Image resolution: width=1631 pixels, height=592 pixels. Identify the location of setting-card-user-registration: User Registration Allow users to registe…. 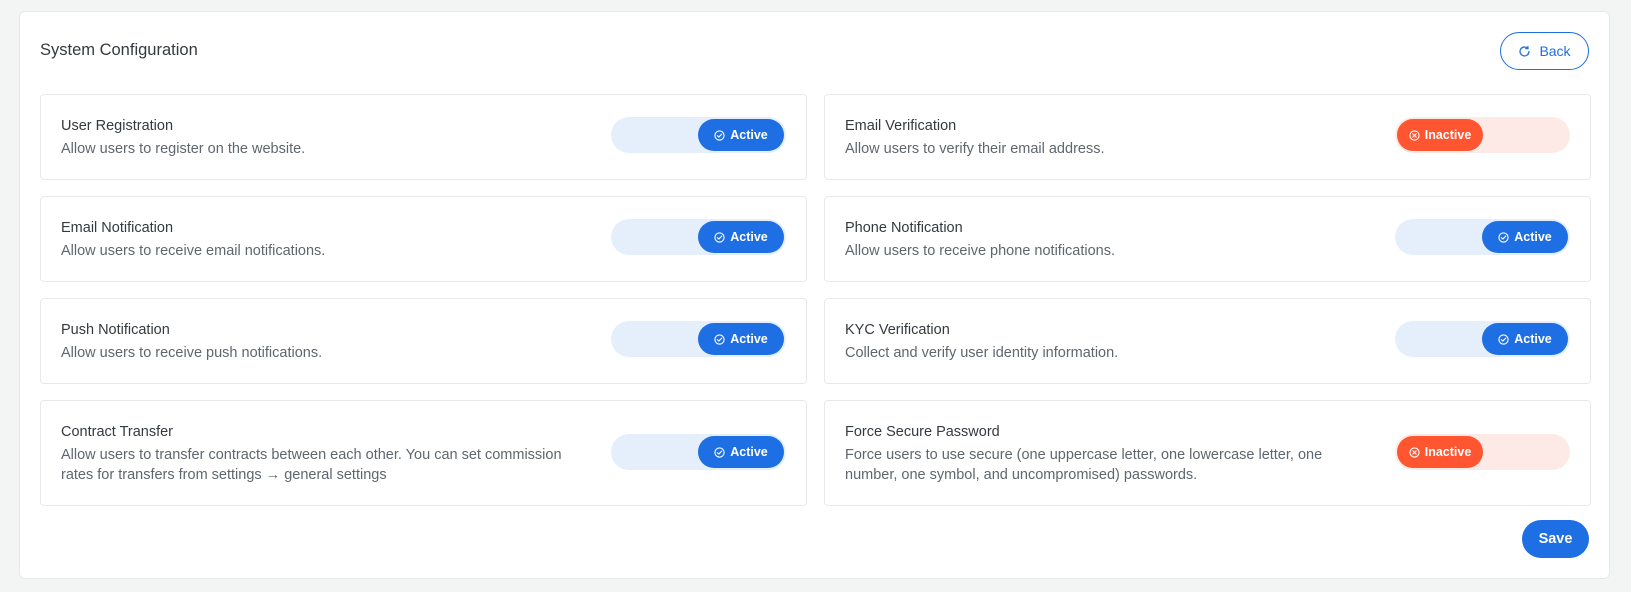
(423, 137).